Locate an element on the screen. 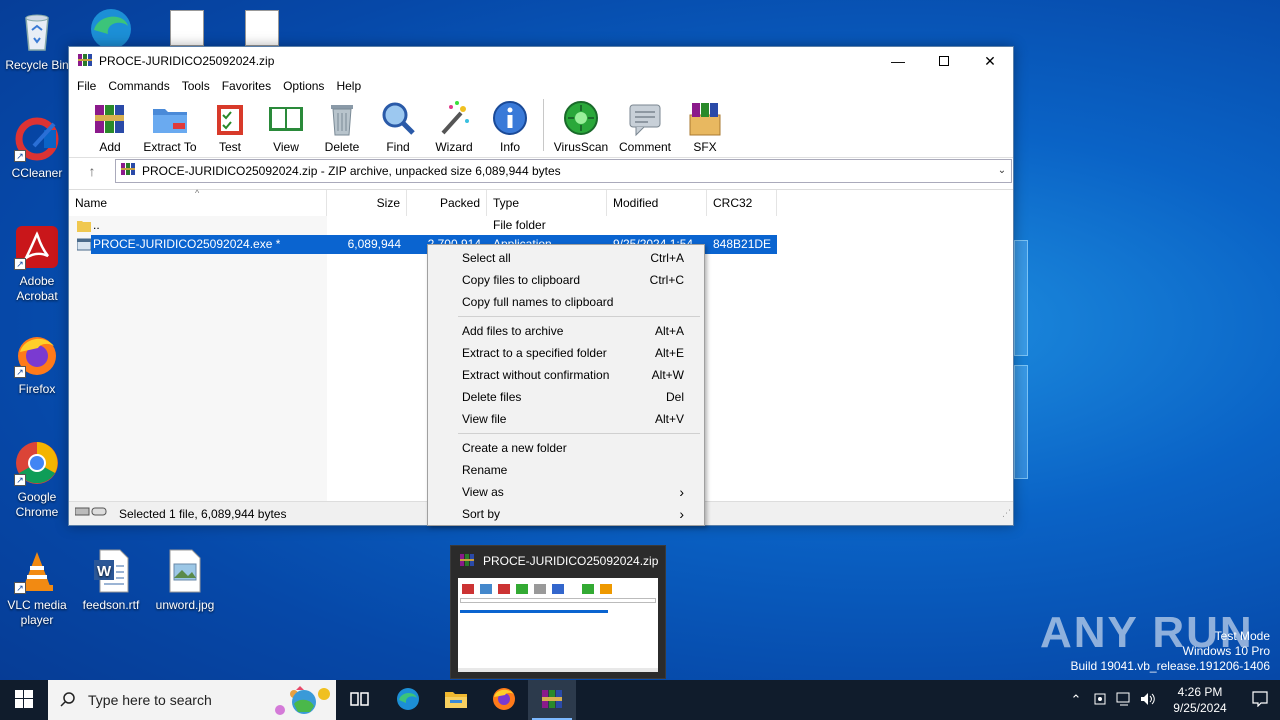  up-arrow-icon: ↑ is located at coordinates (92, 171).